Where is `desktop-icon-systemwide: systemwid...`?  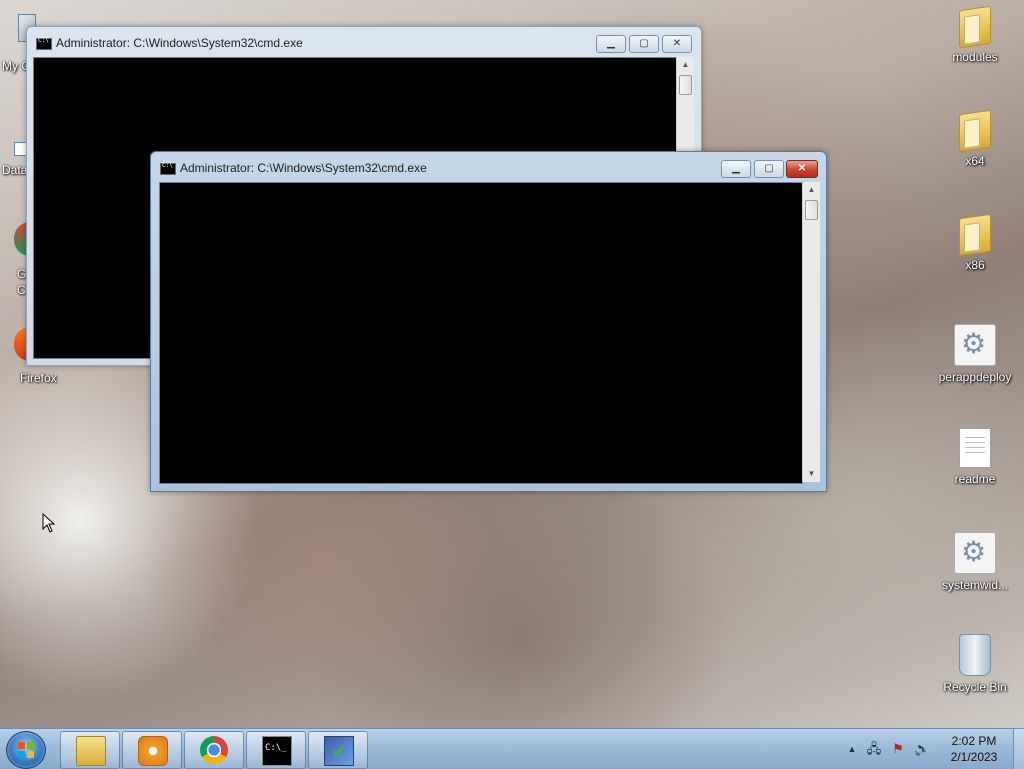 desktop-icon-systemwide: systemwid... is located at coordinates (975, 562).